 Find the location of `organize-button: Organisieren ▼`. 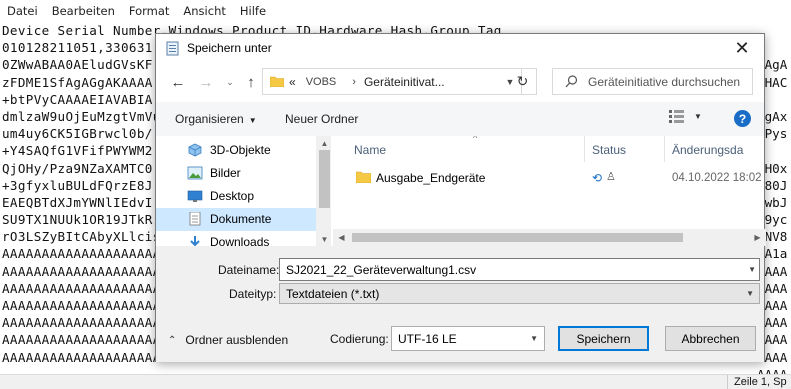

organize-button: Organisieren ▼ is located at coordinates (216, 119).